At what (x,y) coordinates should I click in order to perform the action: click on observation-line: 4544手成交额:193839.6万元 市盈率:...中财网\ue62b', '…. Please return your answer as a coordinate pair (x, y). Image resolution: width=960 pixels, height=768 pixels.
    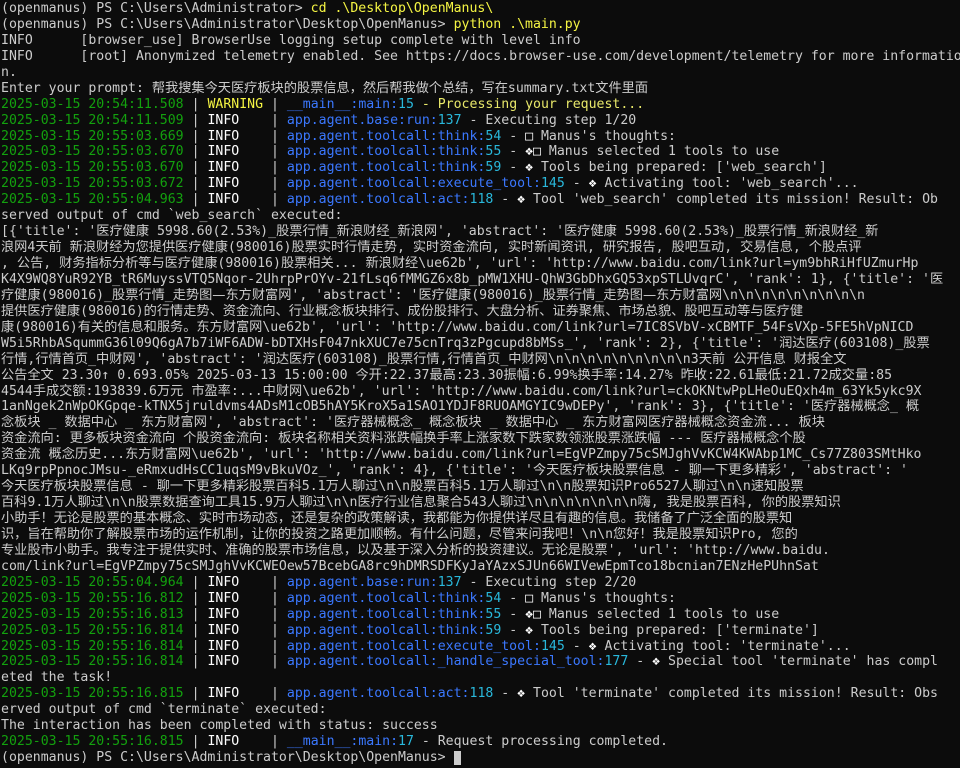
    Looking at the image, I should click on (480, 392).